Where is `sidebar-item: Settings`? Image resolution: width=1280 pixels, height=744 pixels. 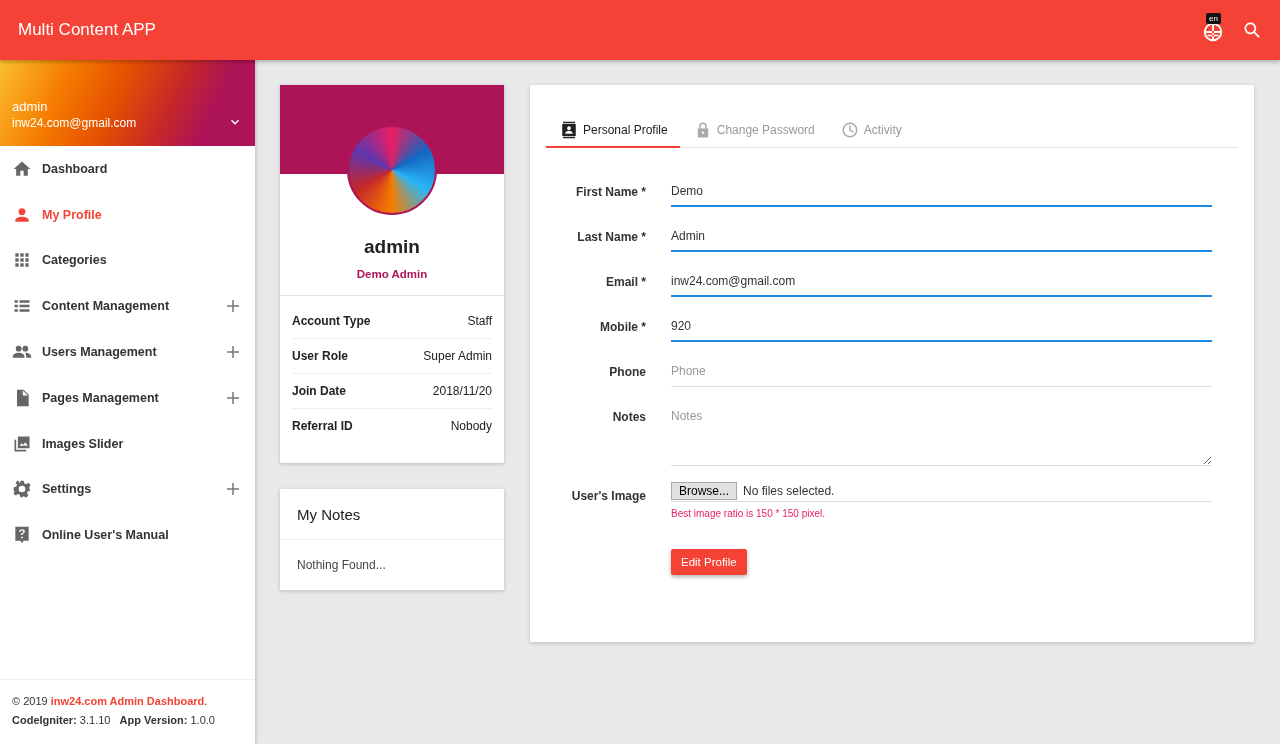
sidebar-item: Settings is located at coordinates (127, 489).